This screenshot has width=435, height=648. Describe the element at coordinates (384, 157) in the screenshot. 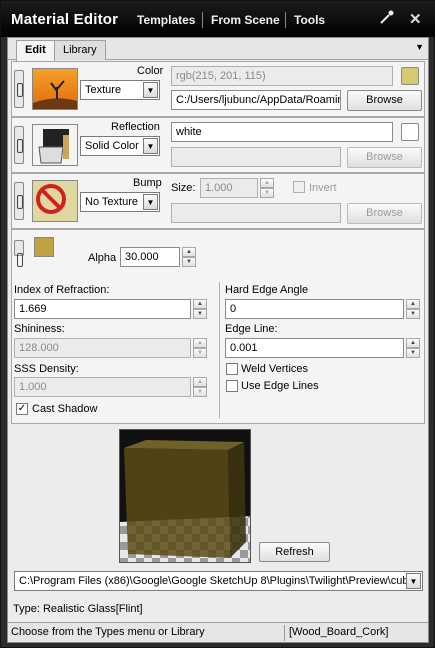

I see `reflection-browse-button: Browse` at that location.